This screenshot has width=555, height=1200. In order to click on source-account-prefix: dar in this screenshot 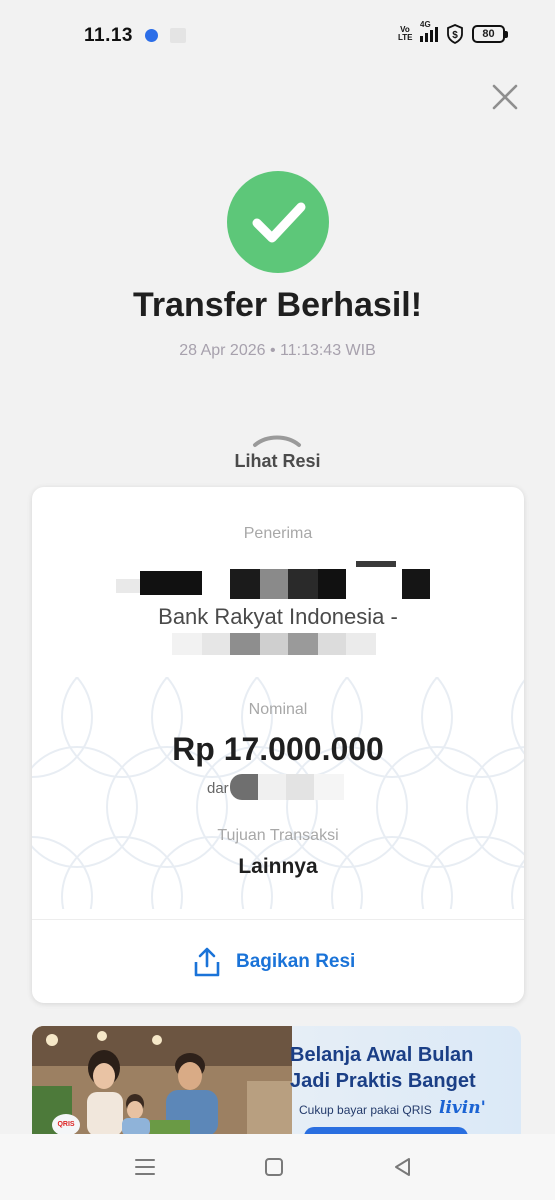, I will do `click(218, 788)`.